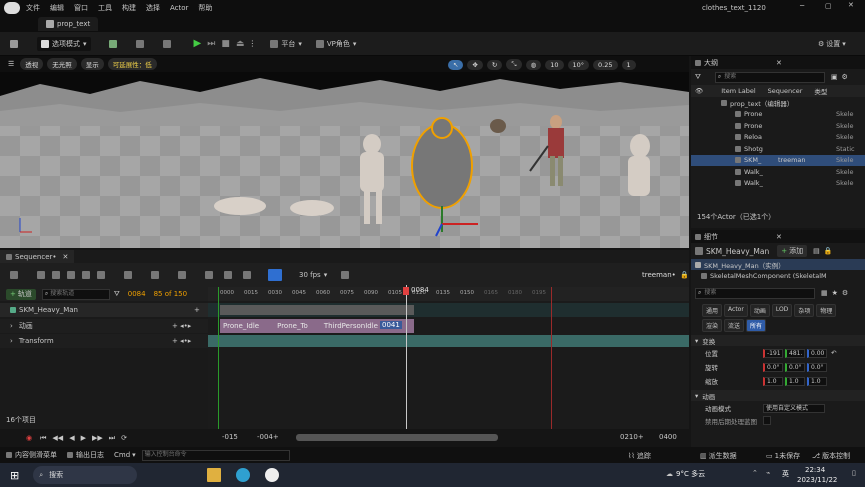  I want to click on cat-physics: 物理, so click(826, 310).